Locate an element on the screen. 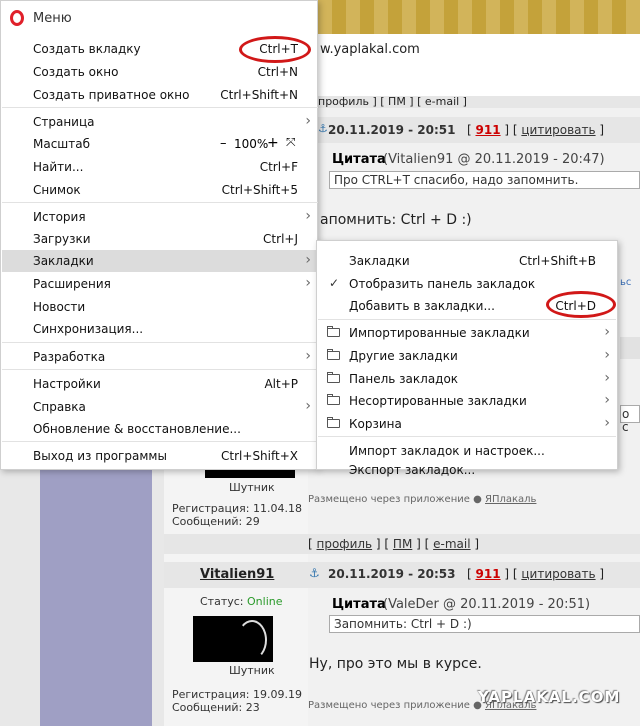 The width and height of the screenshot is (640, 726). status-label: Статус: is located at coordinates (222, 601).